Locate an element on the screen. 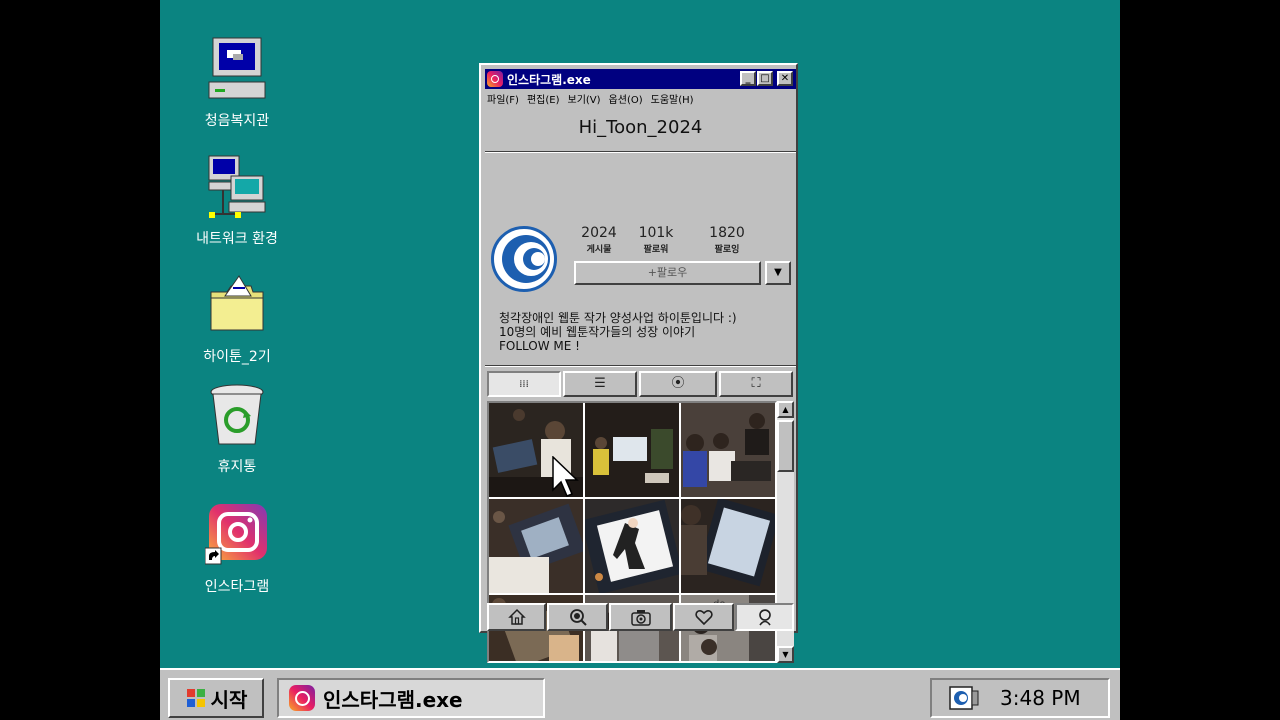 This screenshot has height=720, width=1280. stat-followers-value: 101k is located at coordinates (656, 233).